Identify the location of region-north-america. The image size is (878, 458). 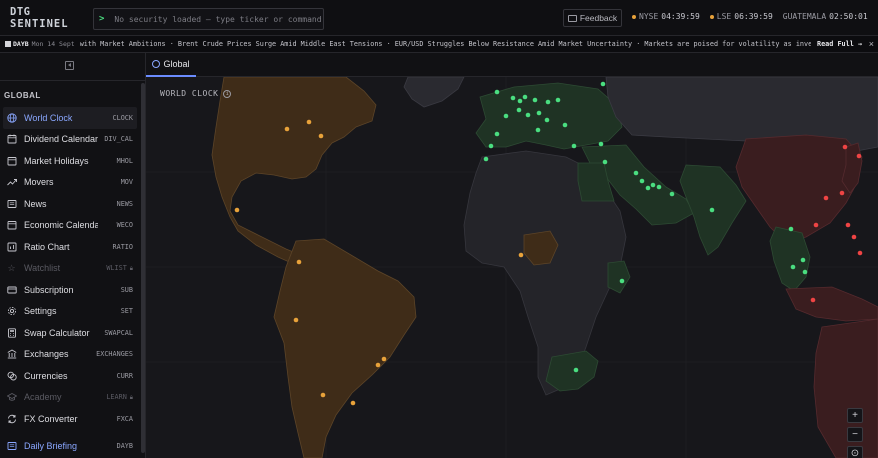
(294, 171).